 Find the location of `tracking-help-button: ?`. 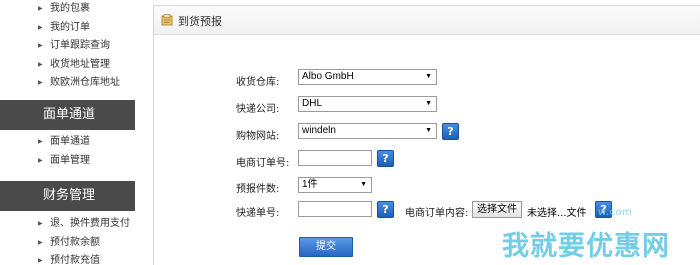

tracking-help-button: ? is located at coordinates (385, 209).